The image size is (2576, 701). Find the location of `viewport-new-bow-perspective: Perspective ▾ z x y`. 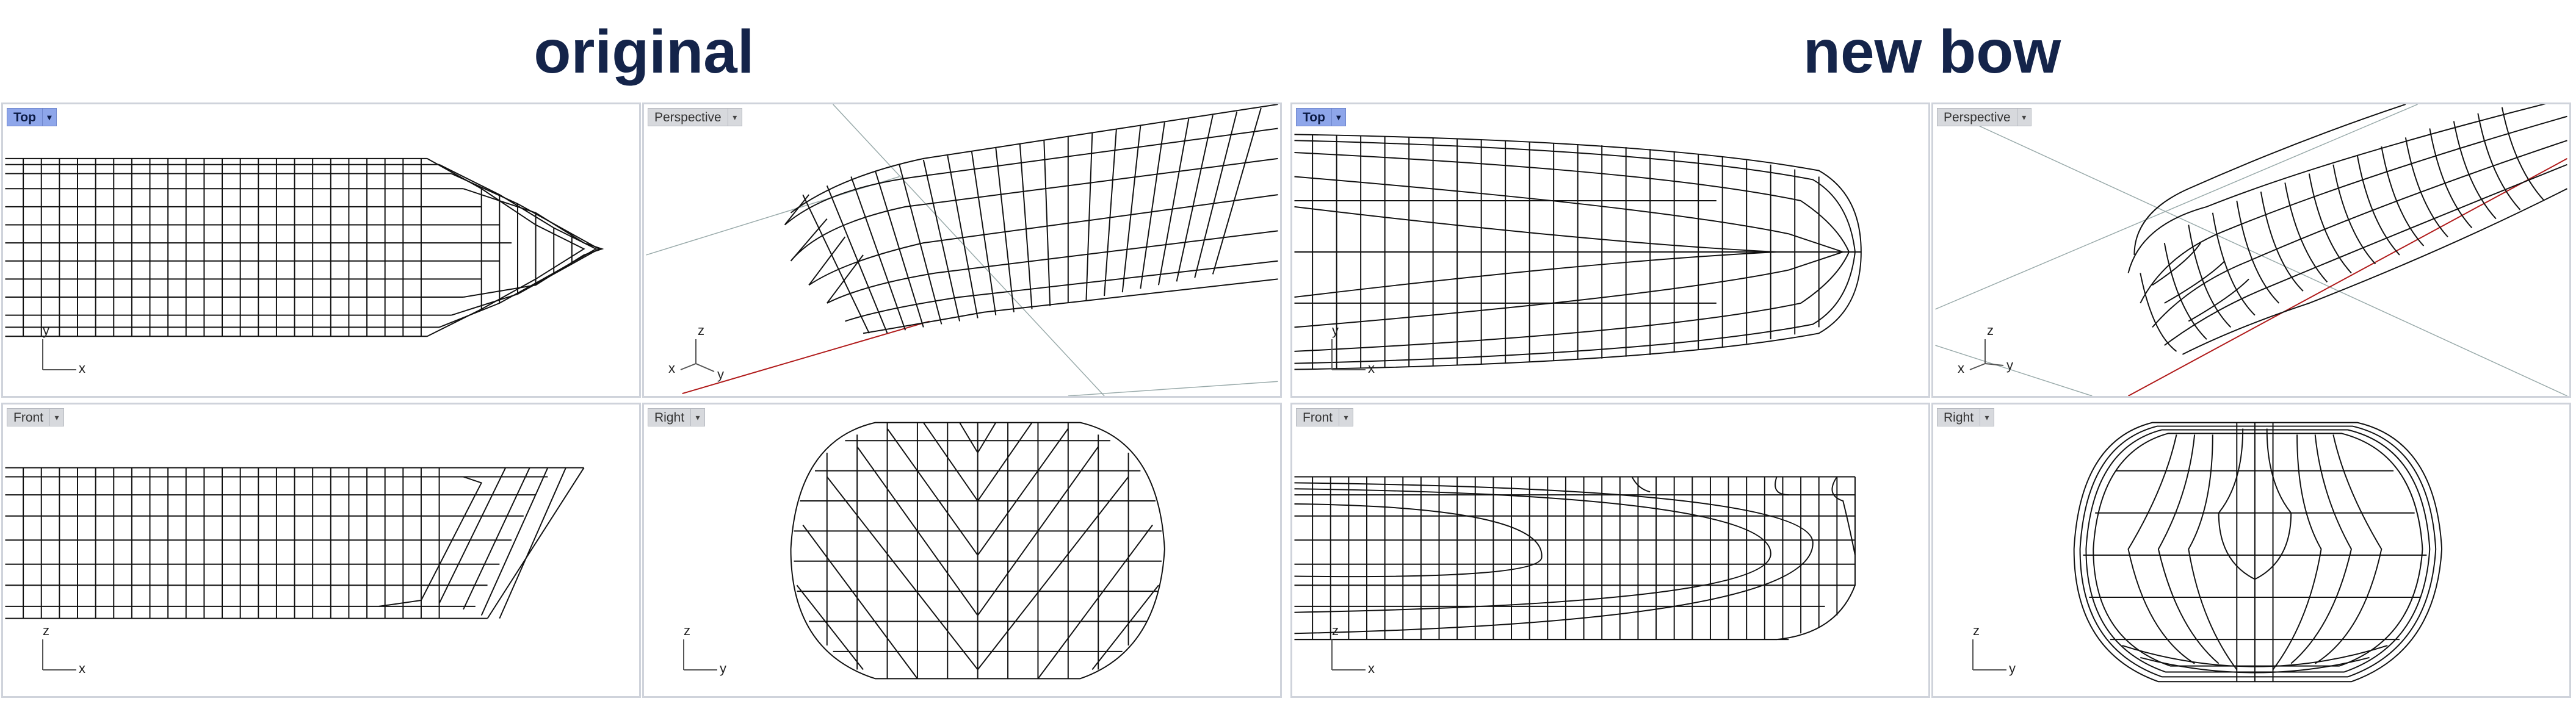

viewport-new-bow-perspective: Perspective ▾ z x y is located at coordinates (2251, 250).